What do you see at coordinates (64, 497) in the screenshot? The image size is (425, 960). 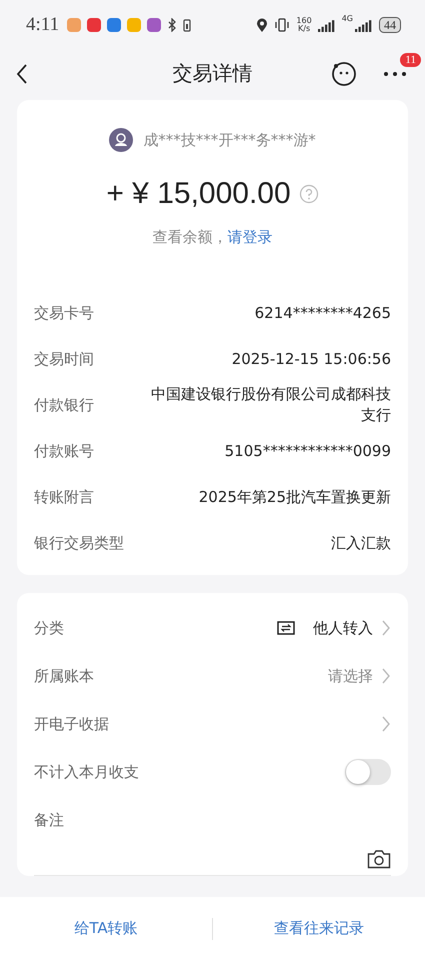 I see `detail-label: 转账附言` at bounding box center [64, 497].